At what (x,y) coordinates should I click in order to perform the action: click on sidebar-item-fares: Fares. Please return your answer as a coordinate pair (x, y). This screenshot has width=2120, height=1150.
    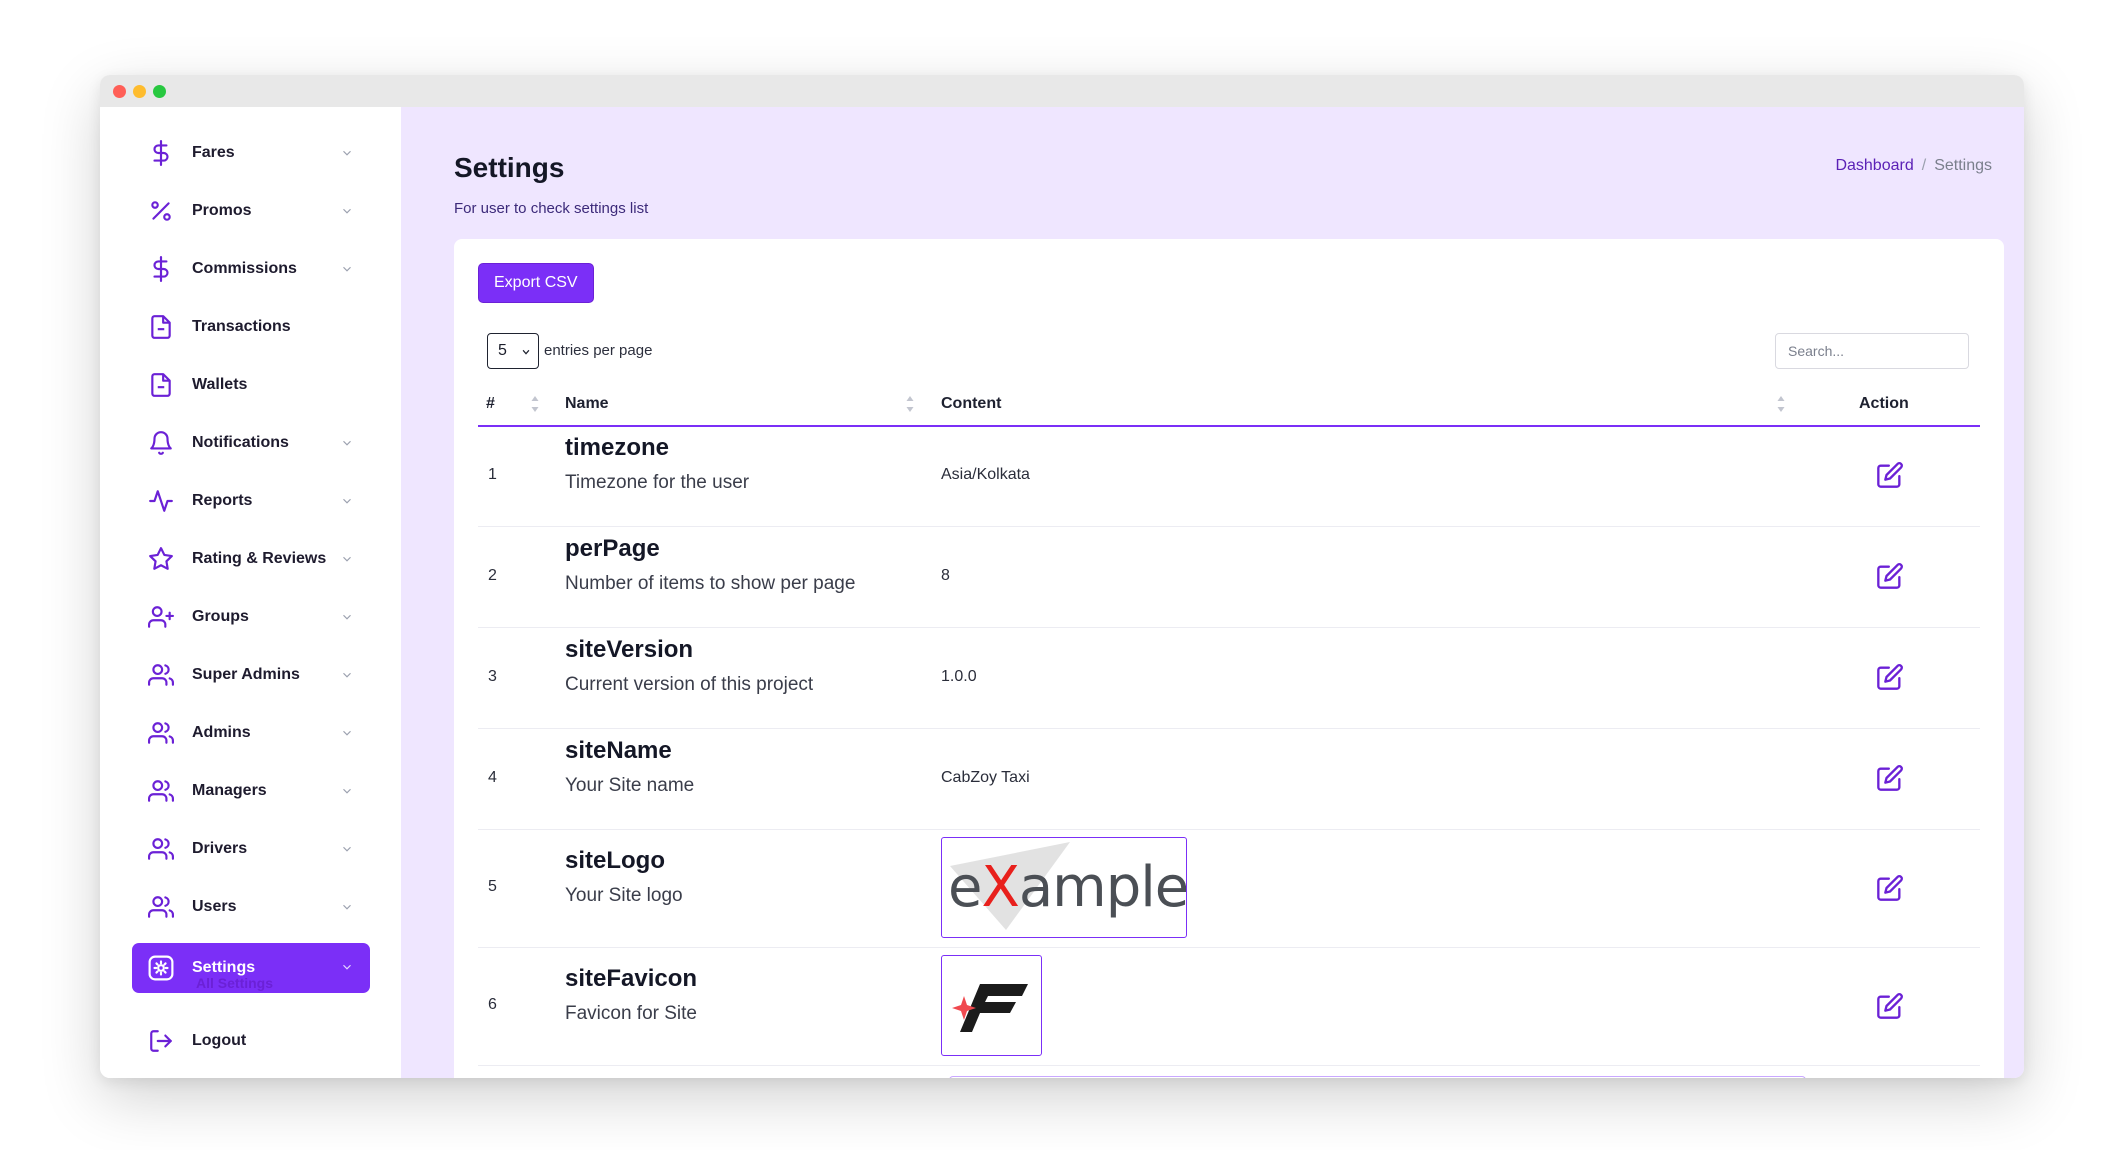
    Looking at the image, I should click on (251, 153).